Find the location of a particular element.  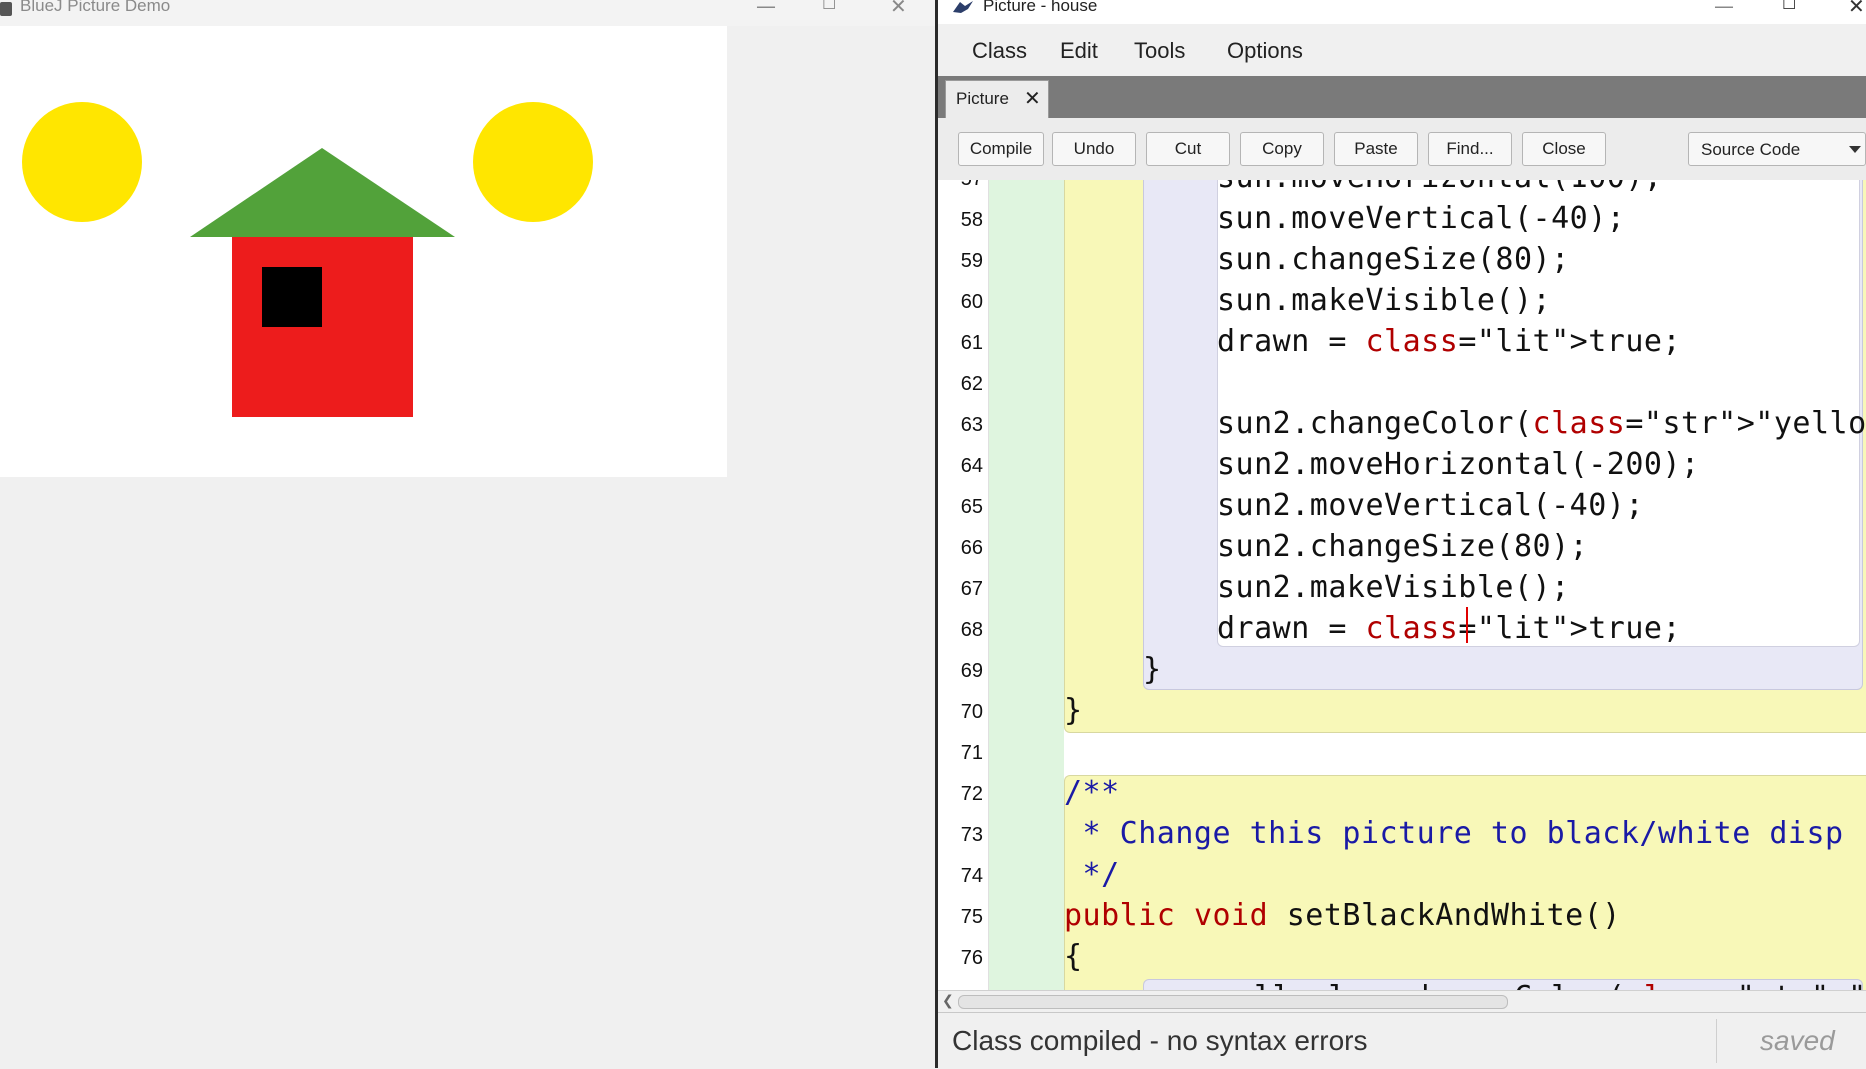

menubar: Class Edit Tools Options is located at coordinates (1402, 50).